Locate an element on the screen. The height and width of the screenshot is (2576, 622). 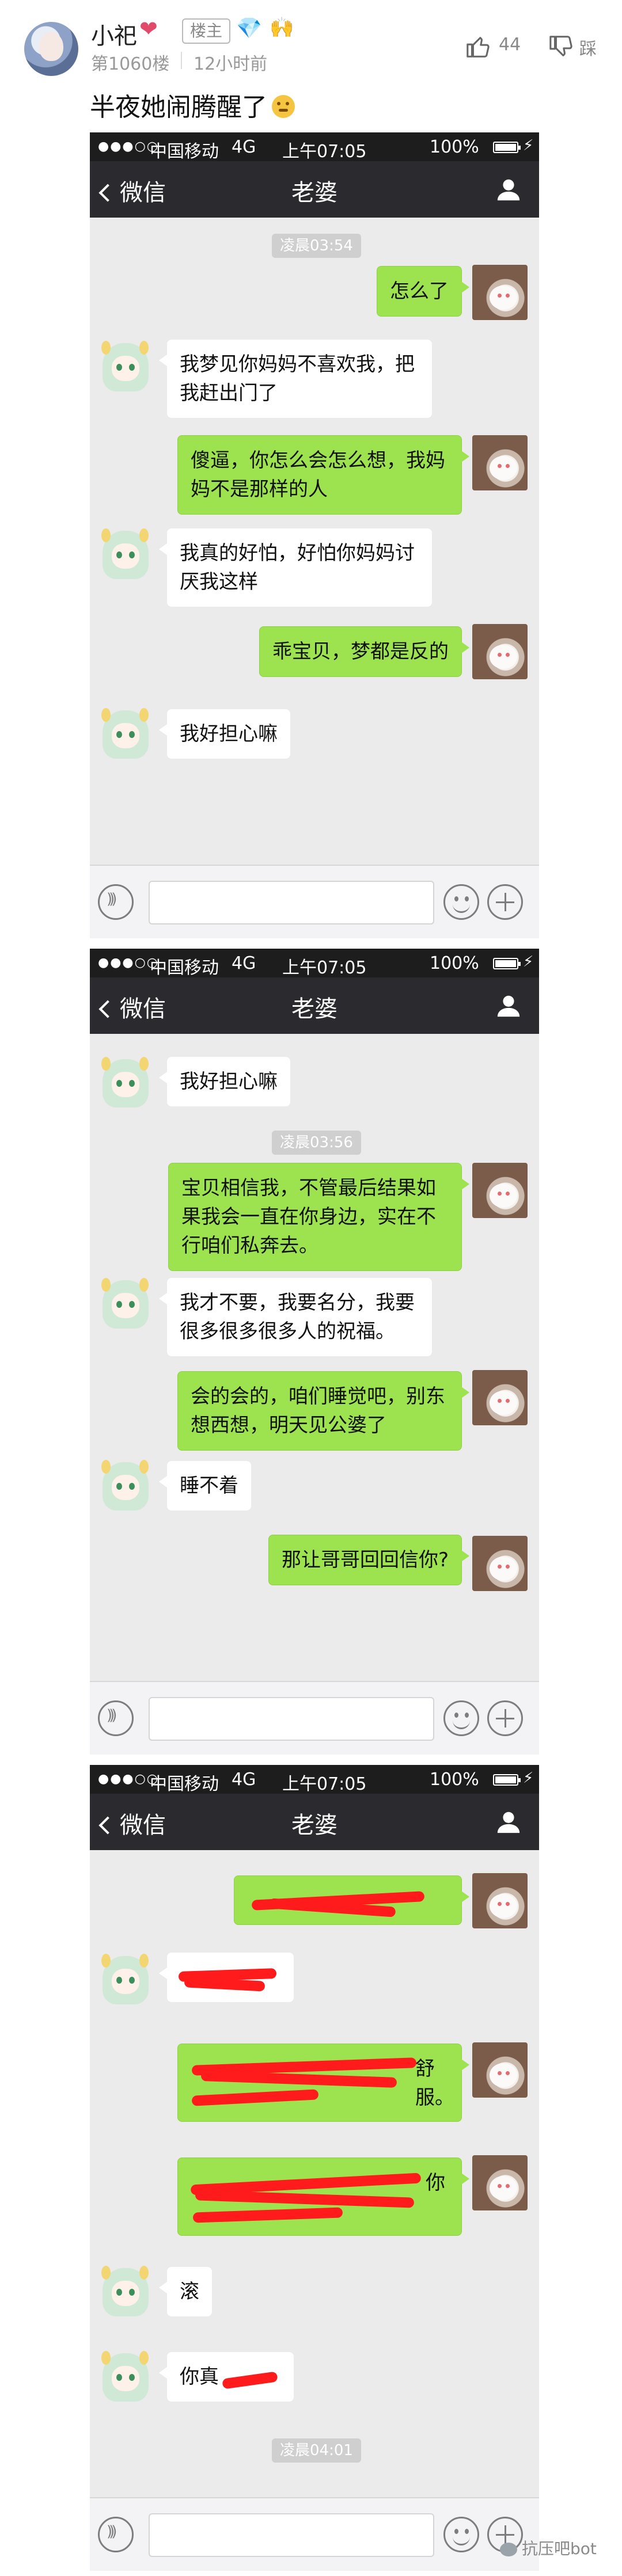
thumbs-down-icon is located at coordinates (561, 46).